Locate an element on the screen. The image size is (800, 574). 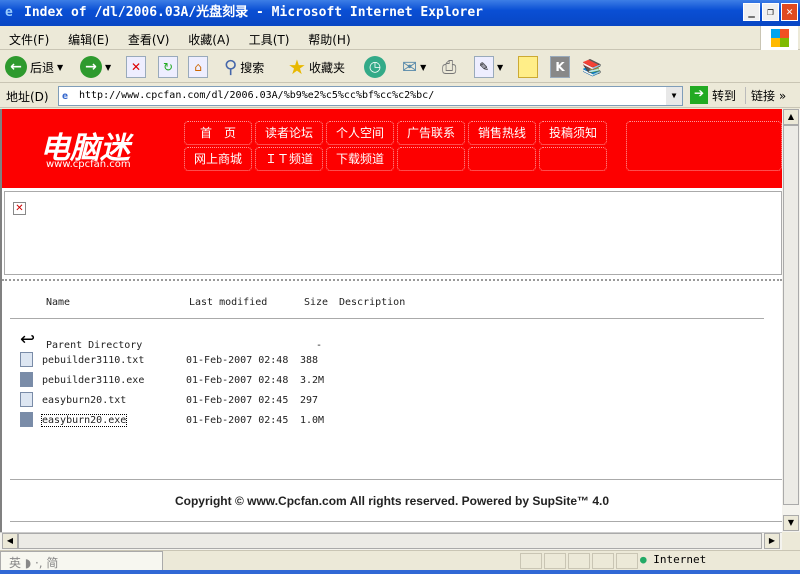
close-button: ✕ is located at coordinates (789, 12).